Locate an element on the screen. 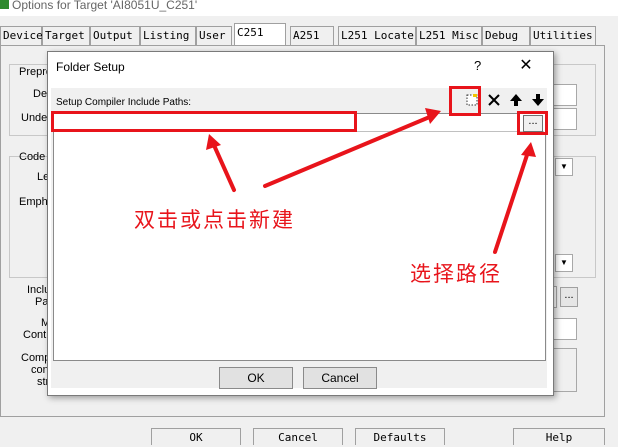 The width and height of the screenshot is (618, 447). annotation-new-hint: 双击或点击新建 is located at coordinates (214, 220).